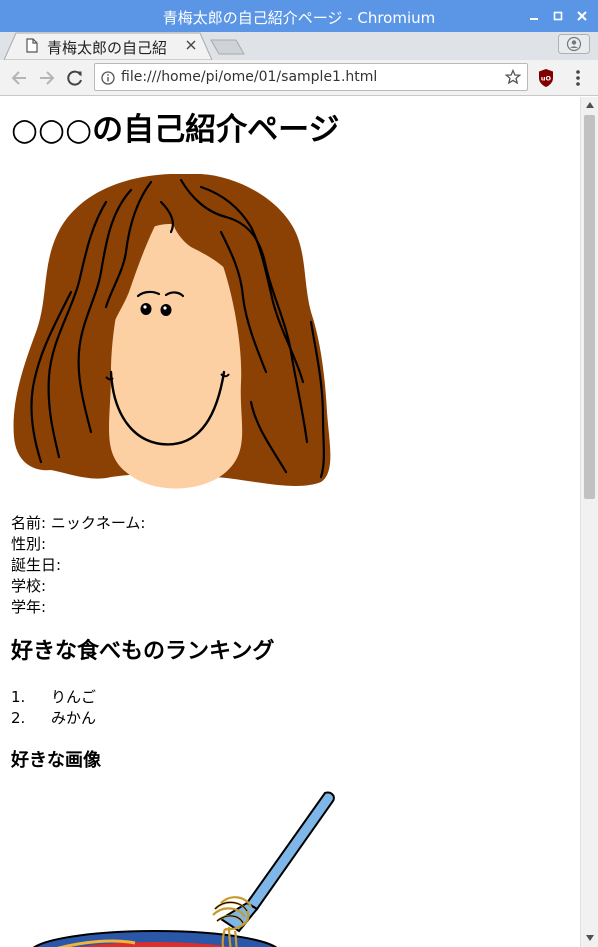 This screenshot has width=598, height=947. What do you see at coordinates (29, 544) in the screenshot?
I see `profile-gender: 性別:` at bounding box center [29, 544].